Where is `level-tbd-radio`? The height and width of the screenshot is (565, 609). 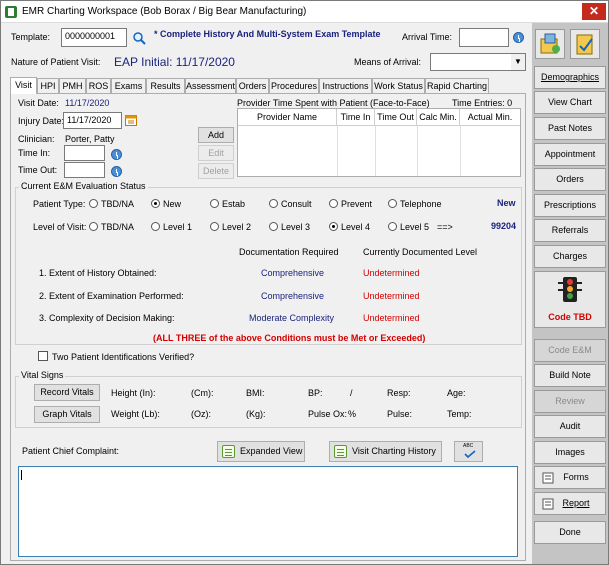 level-tbd-radio is located at coordinates (93, 226).